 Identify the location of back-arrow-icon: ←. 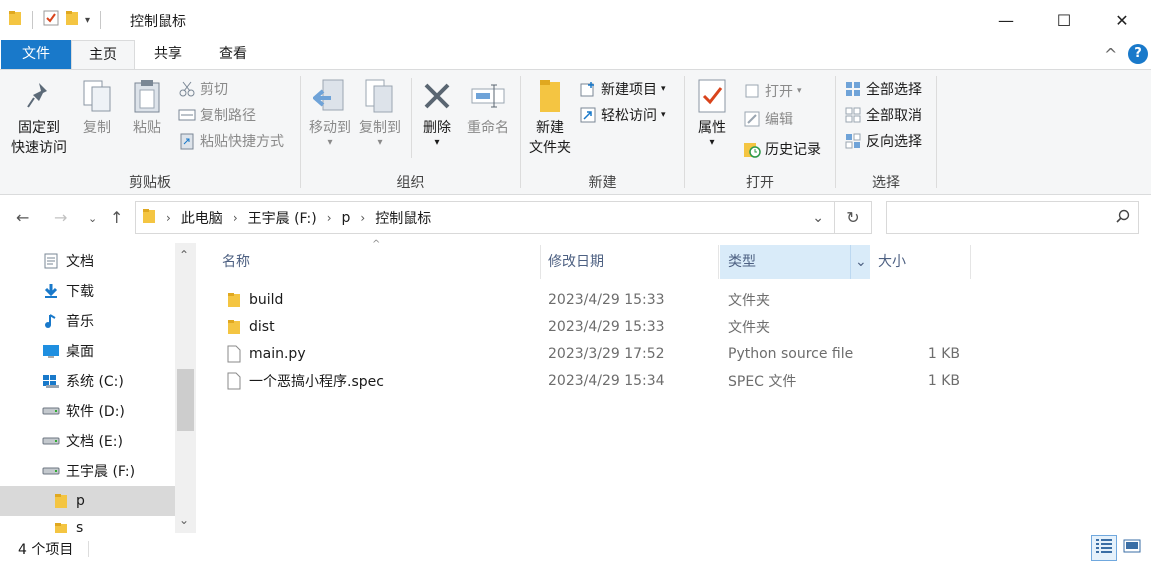
(22, 217).